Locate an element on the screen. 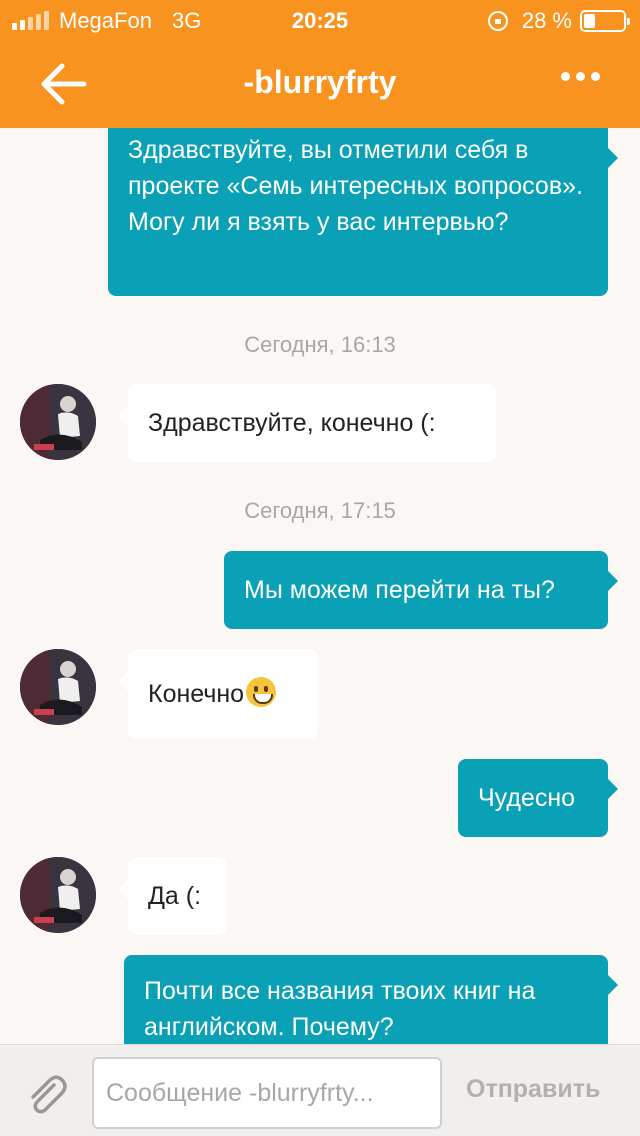 The width and height of the screenshot is (640, 1136). more-horizontal-icon is located at coordinates (580, 76).